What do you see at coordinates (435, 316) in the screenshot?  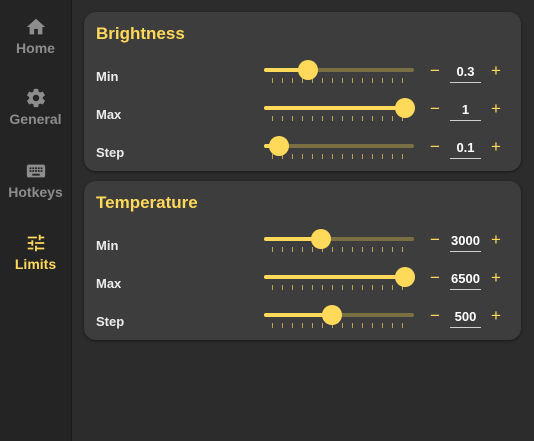 I see `temperature-step-decrement-button: −` at bounding box center [435, 316].